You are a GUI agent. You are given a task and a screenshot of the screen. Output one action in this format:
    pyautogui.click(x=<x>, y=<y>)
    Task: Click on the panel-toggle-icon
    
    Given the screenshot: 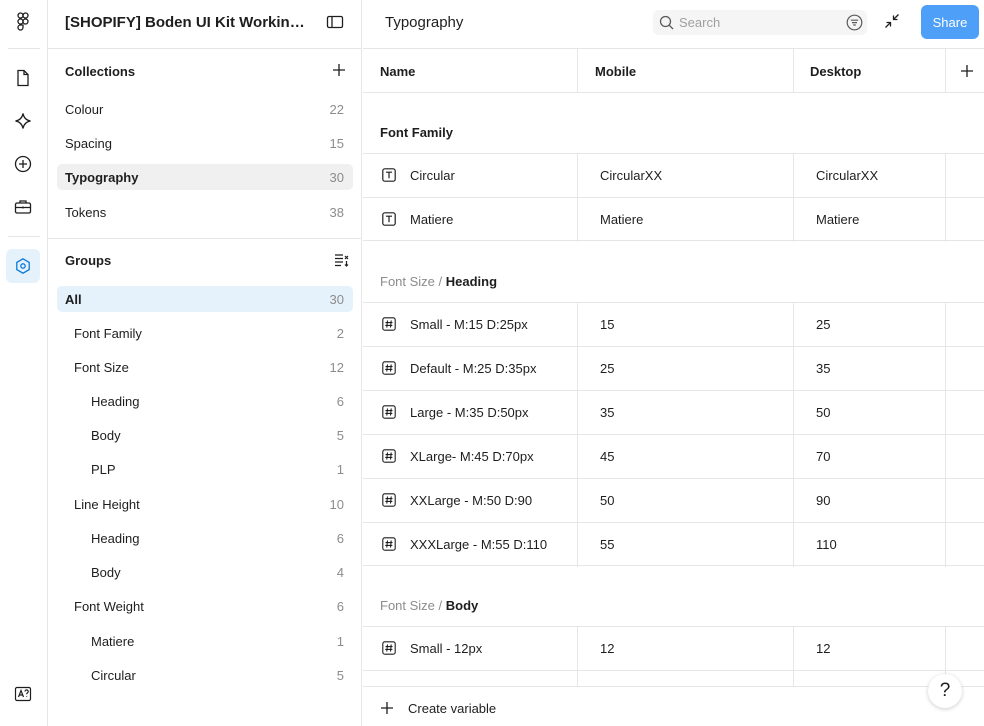 What is the action you would take?
    pyautogui.click(x=335, y=22)
    